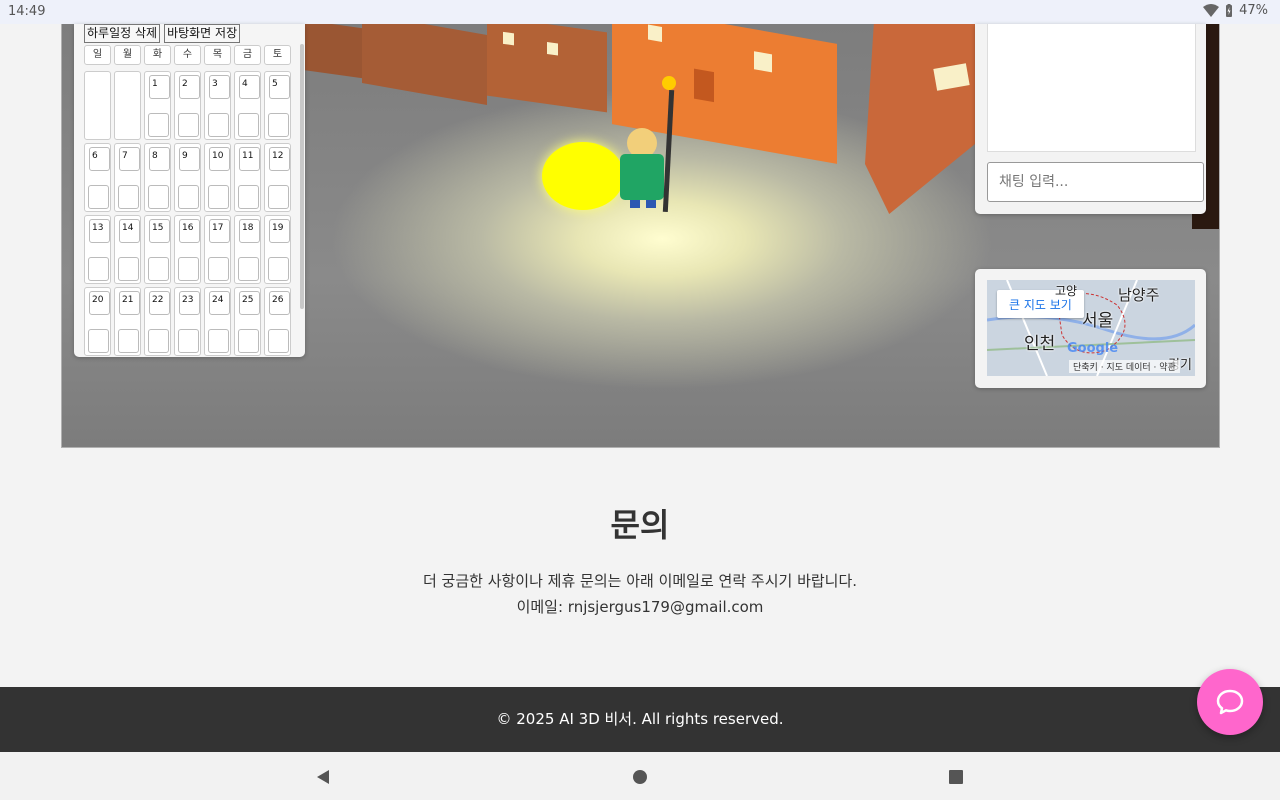 Image resolution: width=1280 pixels, height=800 pixels. Describe the element at coordinates (187, 177) in the screenshot. I see `calendar-day-cell: 9` at that location.